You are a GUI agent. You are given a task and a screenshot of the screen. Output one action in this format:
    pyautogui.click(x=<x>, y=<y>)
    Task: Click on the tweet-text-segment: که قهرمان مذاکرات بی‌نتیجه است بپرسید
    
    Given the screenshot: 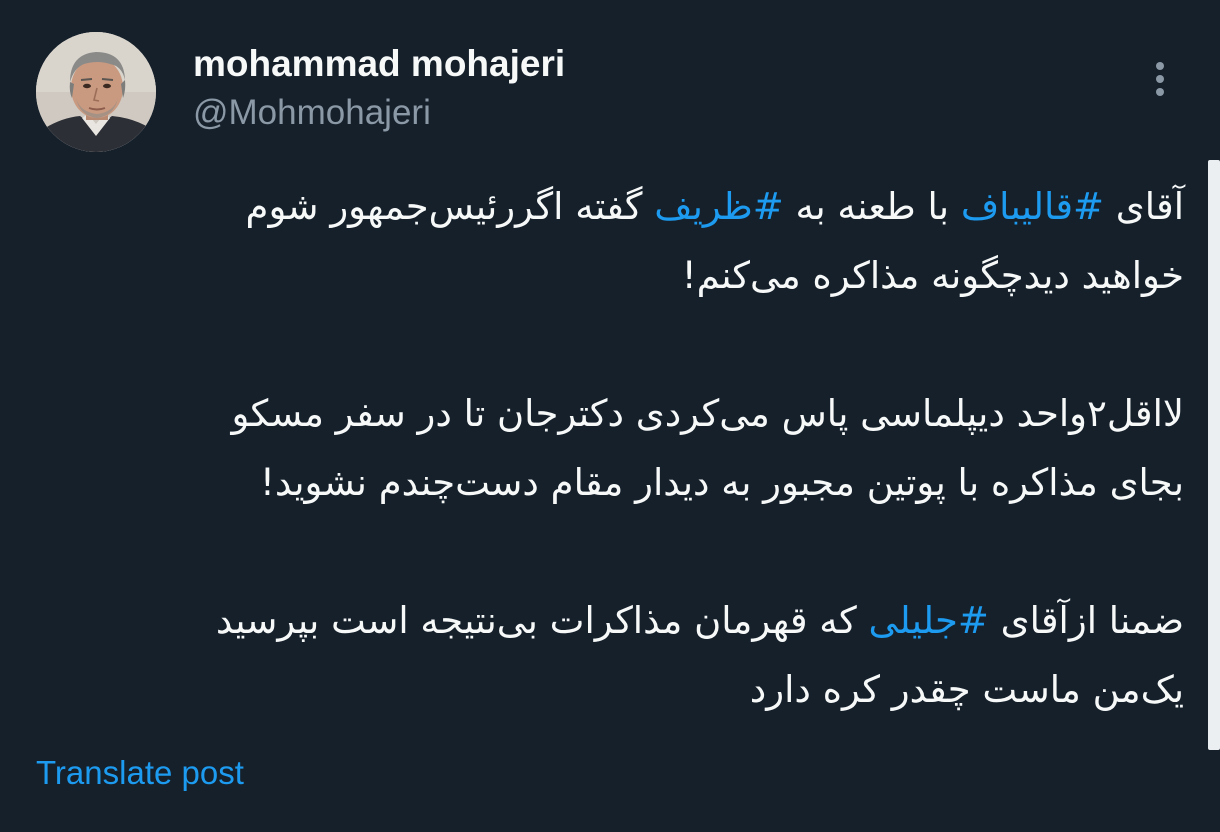 What is the action you would take?
    pyautogui.click(x=542, y=620)
    